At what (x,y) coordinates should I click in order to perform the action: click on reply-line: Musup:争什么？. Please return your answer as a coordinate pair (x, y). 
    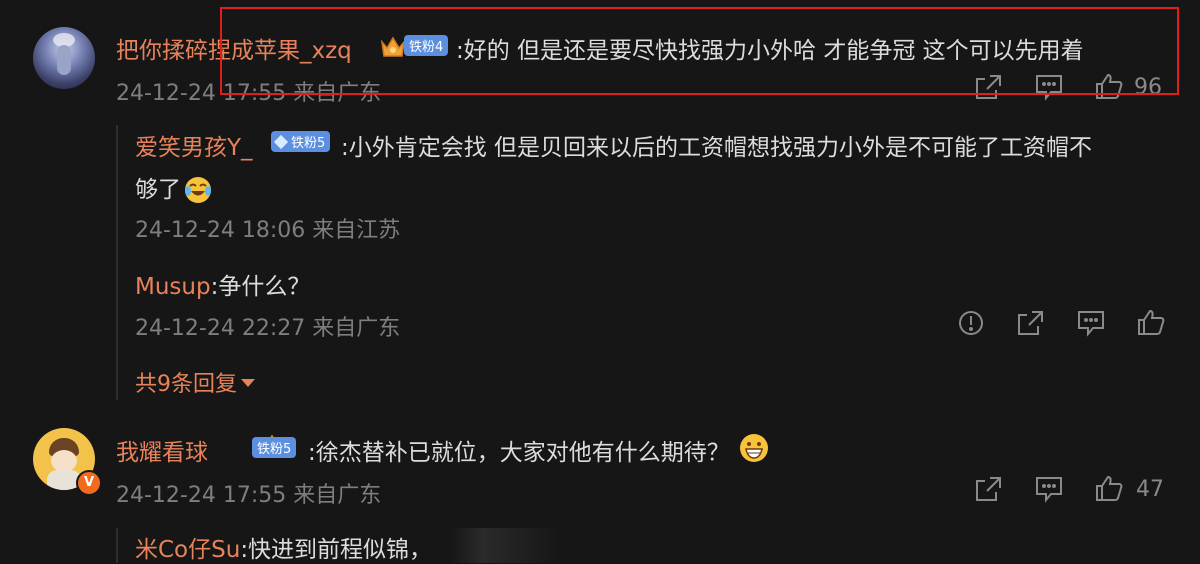
    Looking at the image, I should click on (222, 284).